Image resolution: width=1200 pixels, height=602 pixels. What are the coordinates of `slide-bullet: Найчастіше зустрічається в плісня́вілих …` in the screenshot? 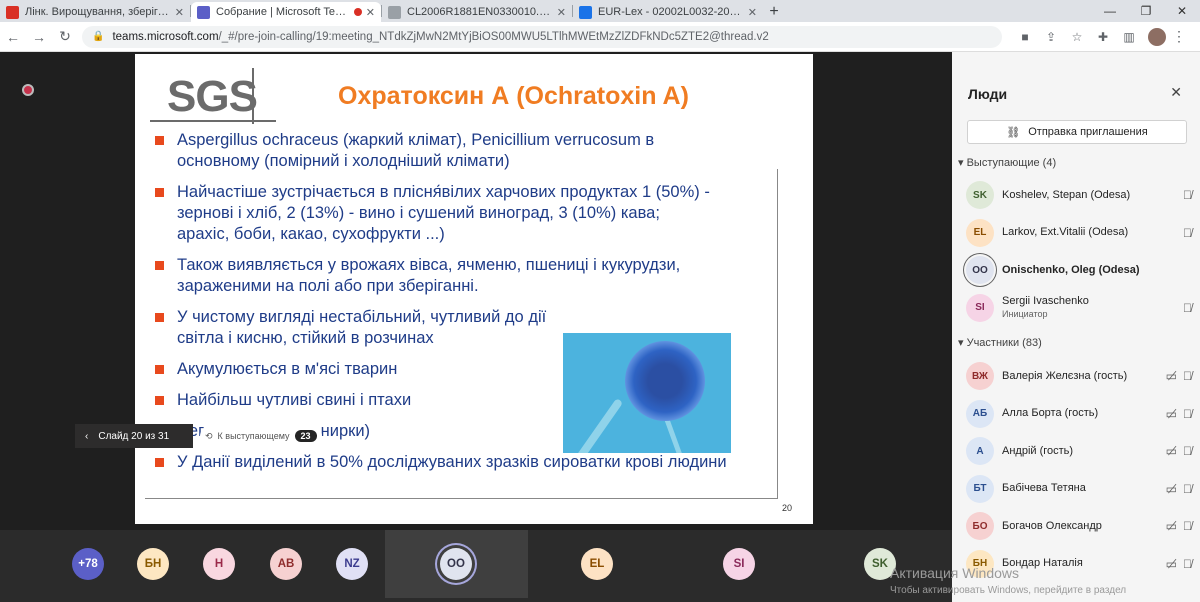 It's located at (435, 213).